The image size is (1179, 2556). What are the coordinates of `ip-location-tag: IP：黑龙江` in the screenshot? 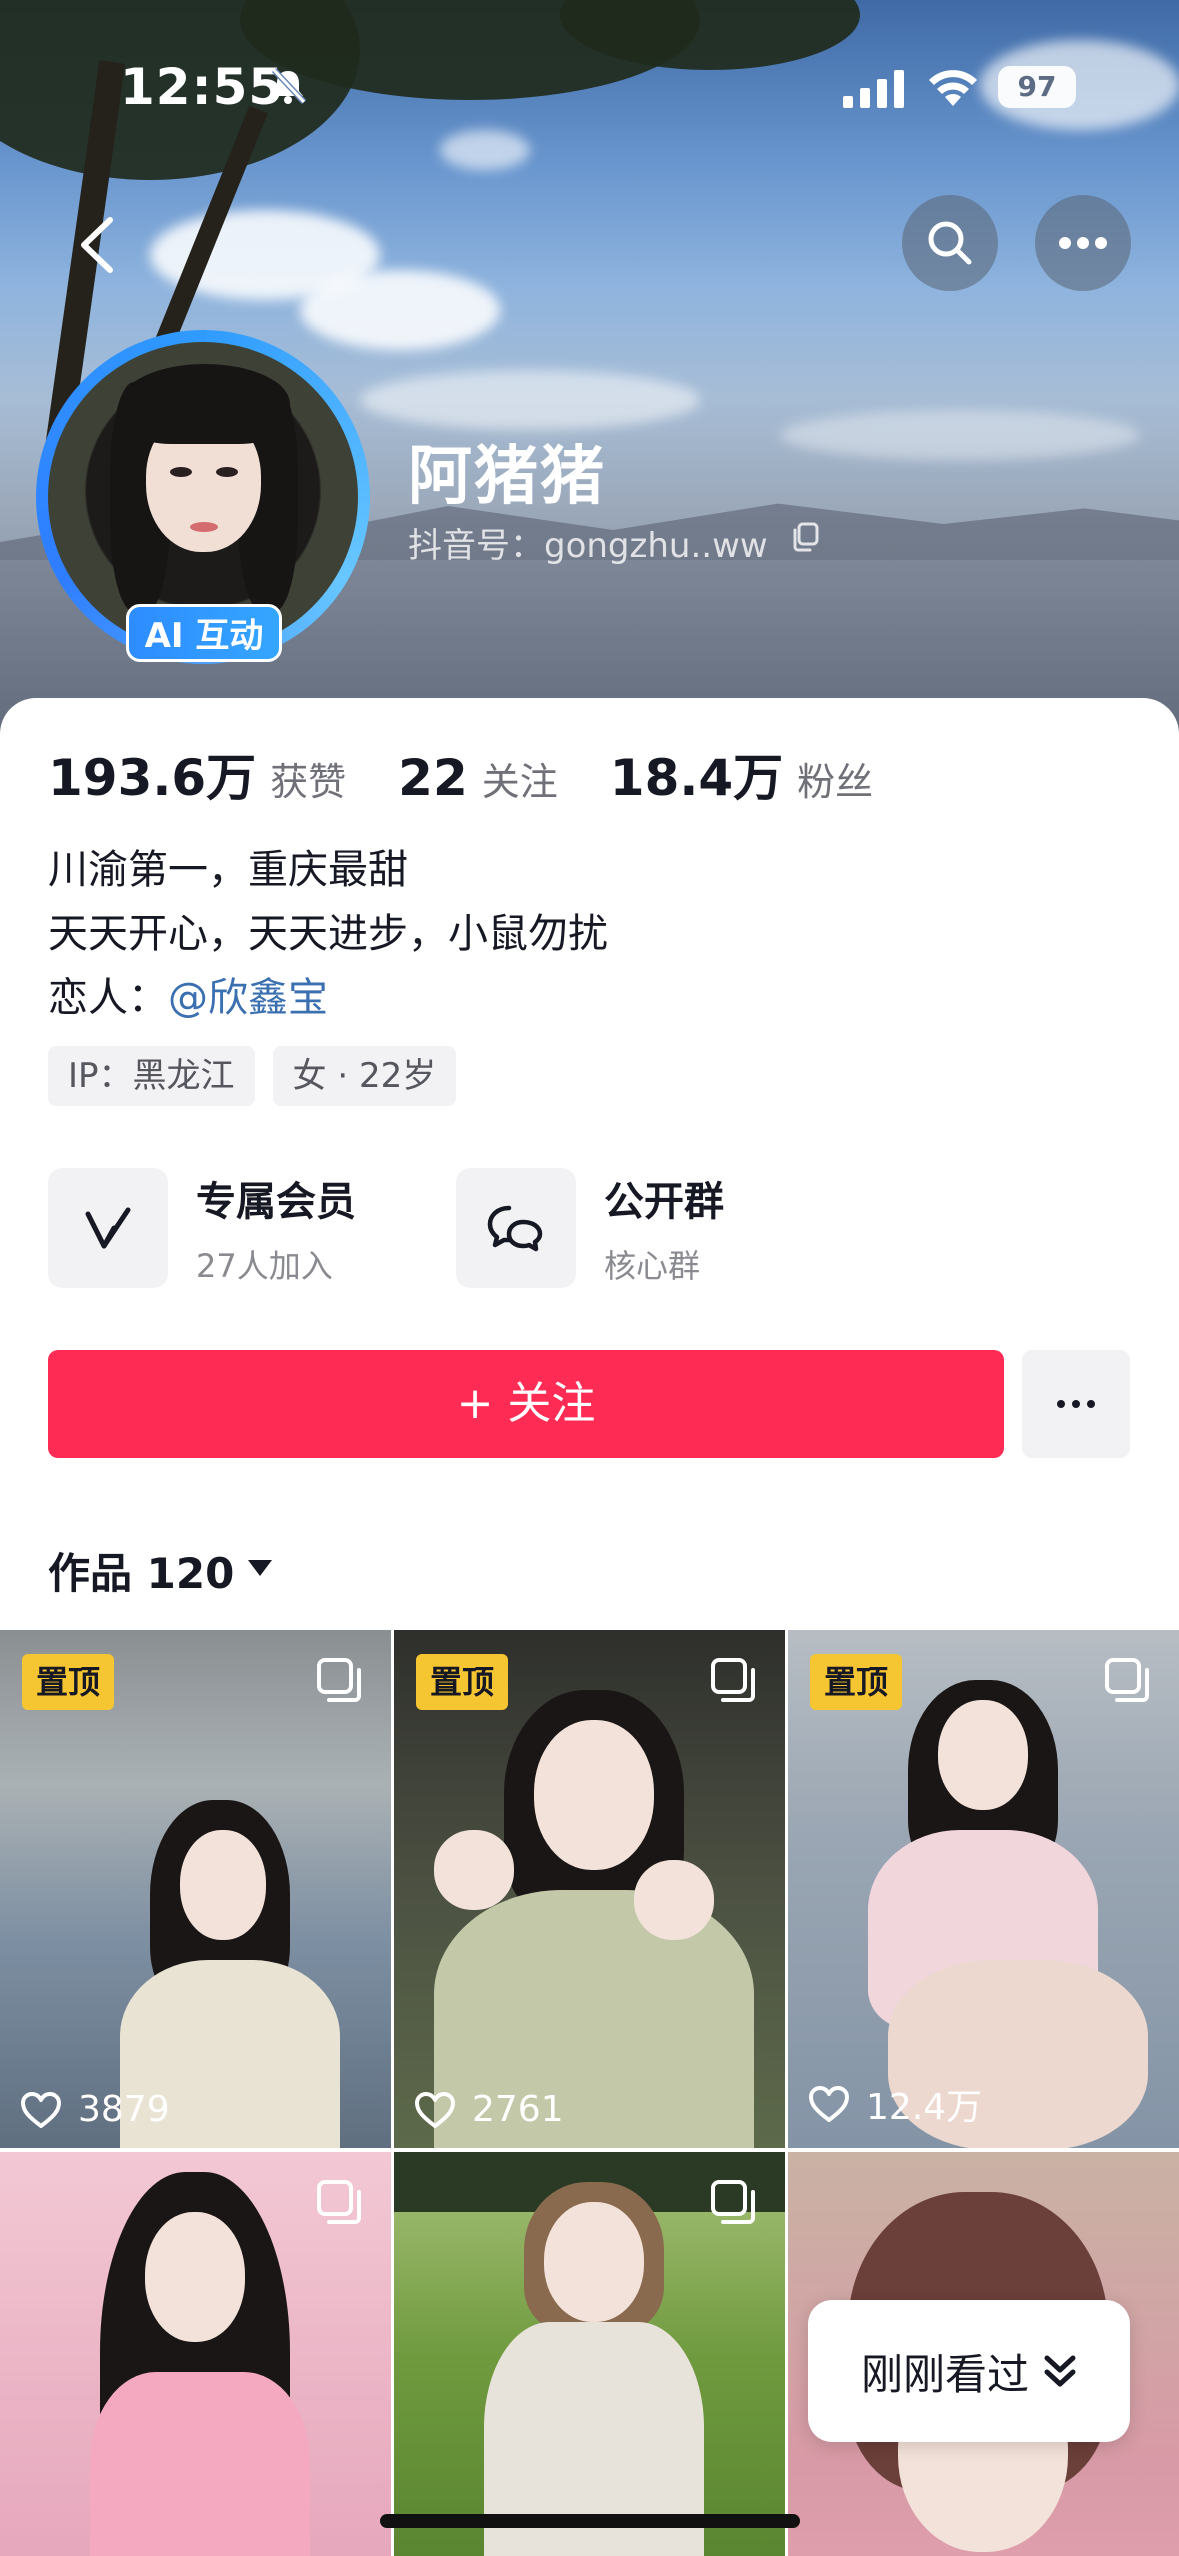 It's located at (151, 1076).